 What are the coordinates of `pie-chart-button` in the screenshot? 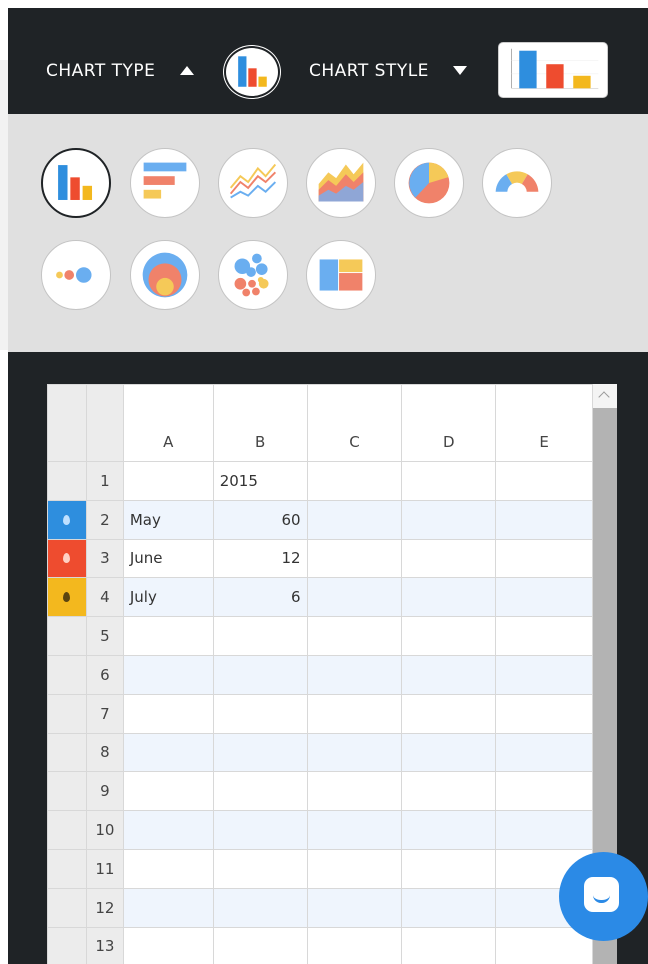 It's located at (429, 183).